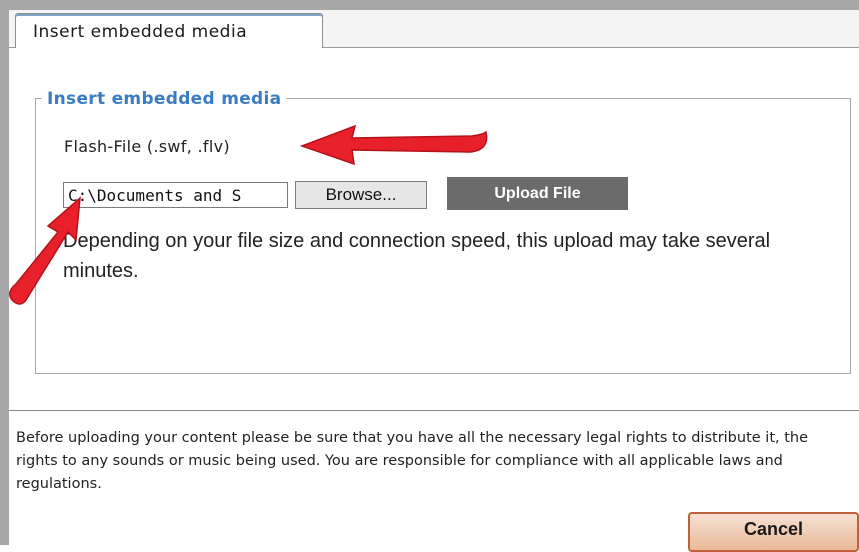  What do you see at coordinates (537, 193) in the screenshot?
I see `upload-file-button: Upload File` at bounding box center [537, 193].